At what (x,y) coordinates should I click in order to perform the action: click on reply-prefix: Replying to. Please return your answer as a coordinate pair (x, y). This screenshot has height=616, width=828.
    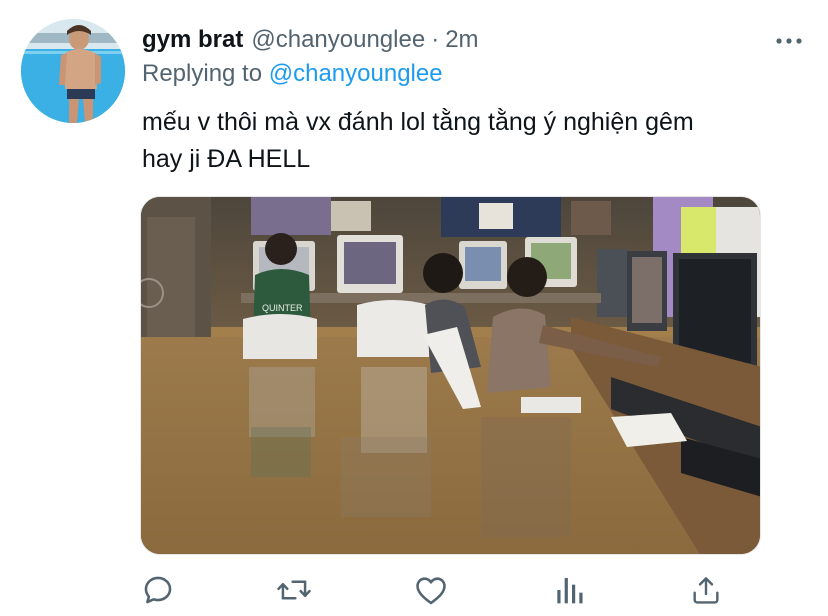
    Looking at the image, I should click on (202, 73).